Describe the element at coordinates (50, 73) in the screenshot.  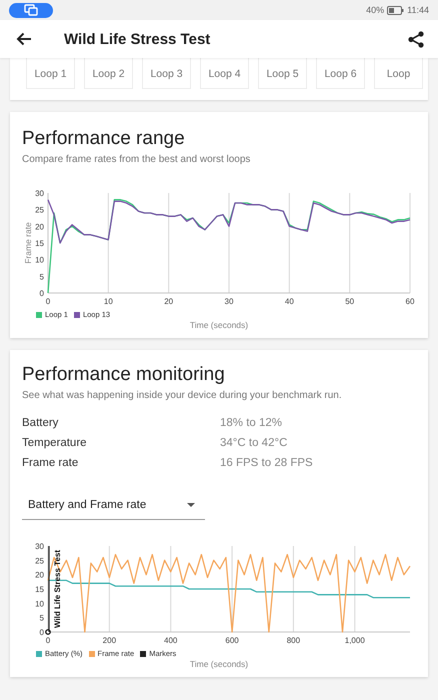
I see `loop-card: Loop 1` at that location.